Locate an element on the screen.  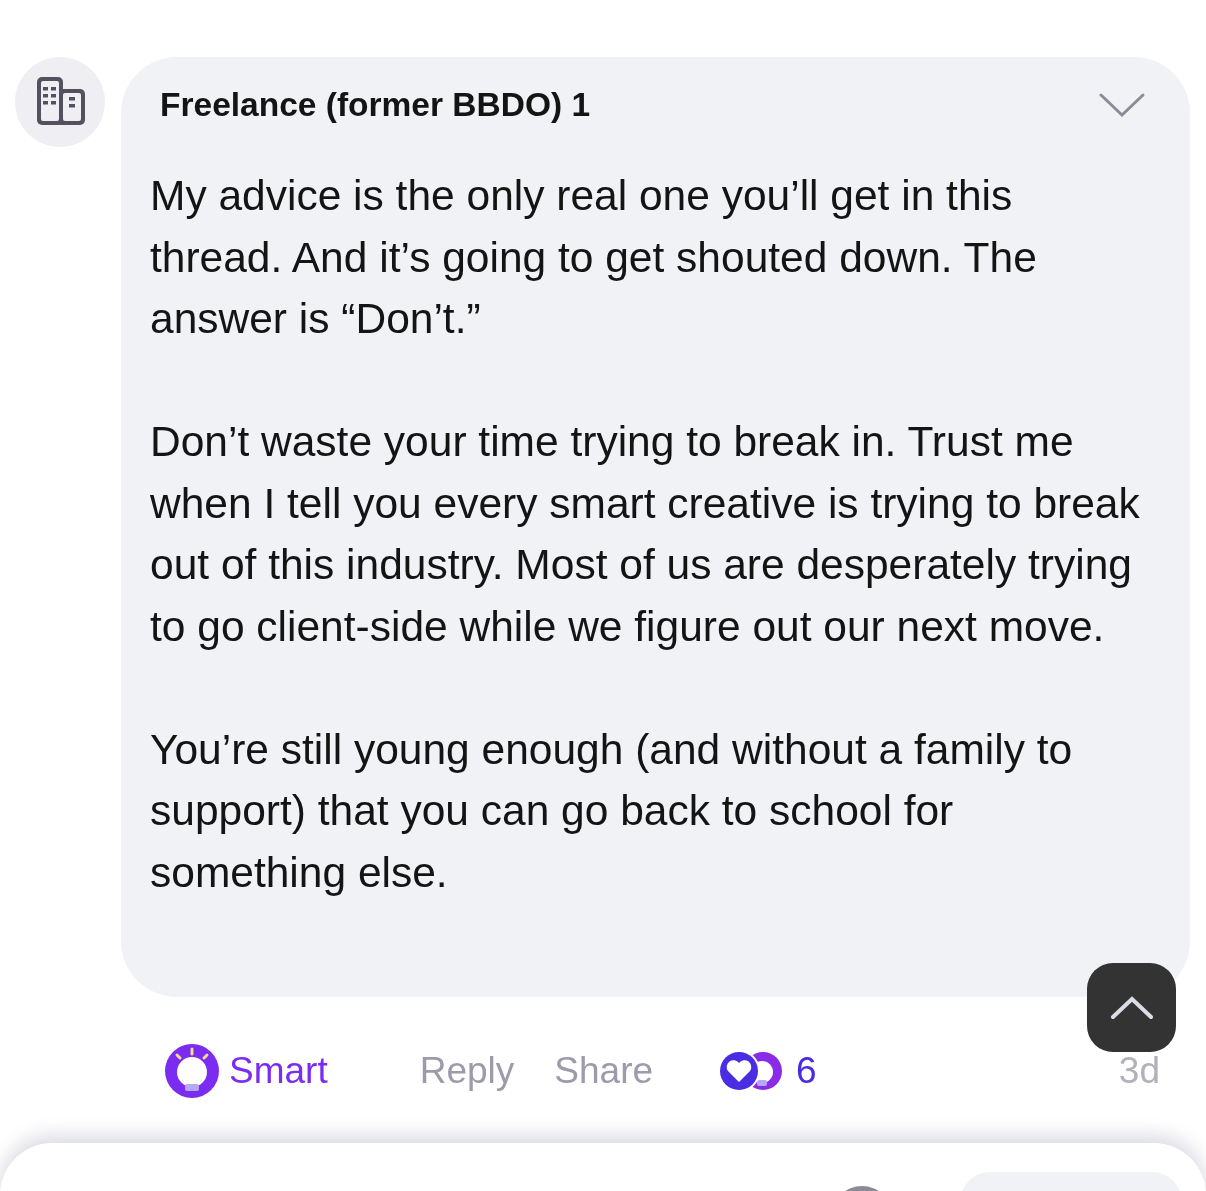
comment-paragraph: My advice is the only real one you’ll get in this thread. And it’s going to get shouted down. The answer is “Don’t.” is located at coordinates (594, 257).